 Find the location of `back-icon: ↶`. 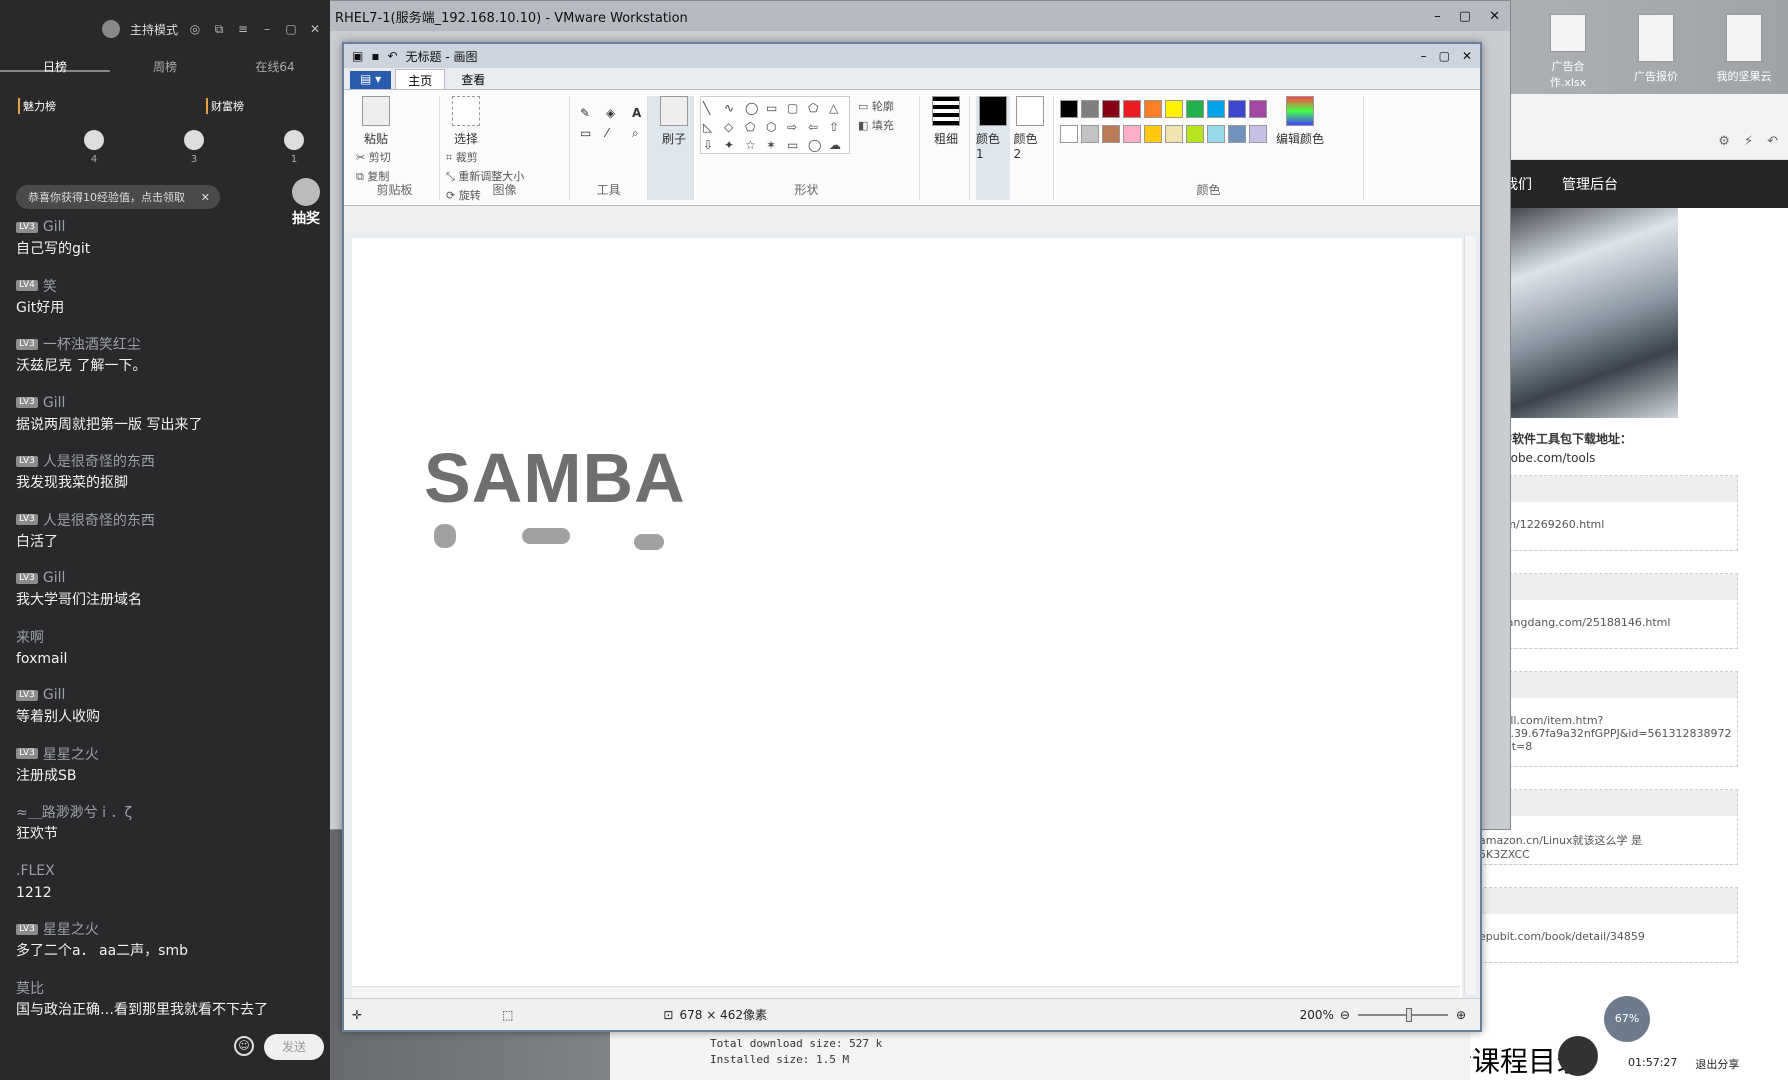

back-icon: ↶ is located at coordinates (1772, 141).